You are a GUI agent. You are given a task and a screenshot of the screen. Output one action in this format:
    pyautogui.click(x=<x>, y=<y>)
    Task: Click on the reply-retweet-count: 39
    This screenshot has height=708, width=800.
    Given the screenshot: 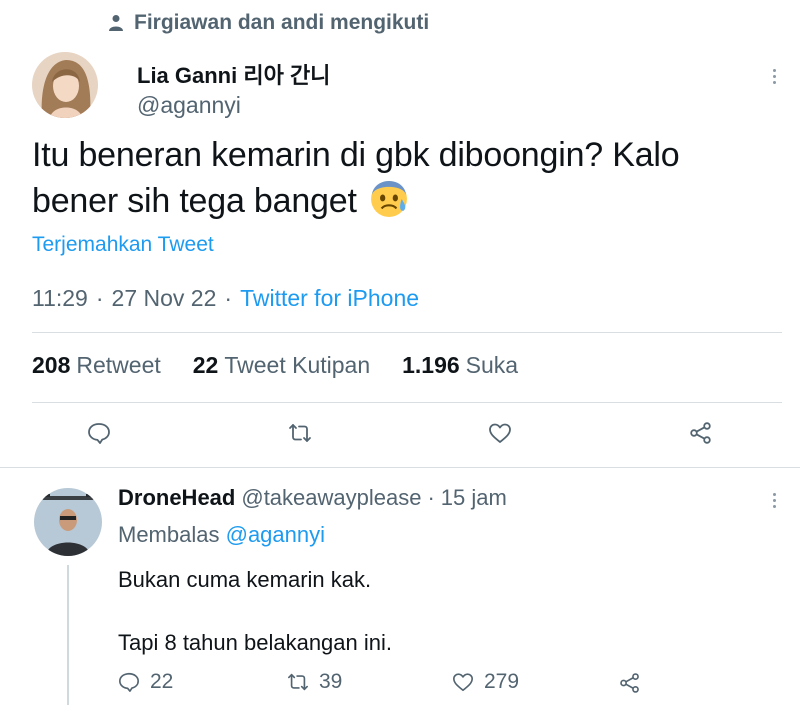 What is the action you would take?
    pyautogui.click(x=331, y=681)
    